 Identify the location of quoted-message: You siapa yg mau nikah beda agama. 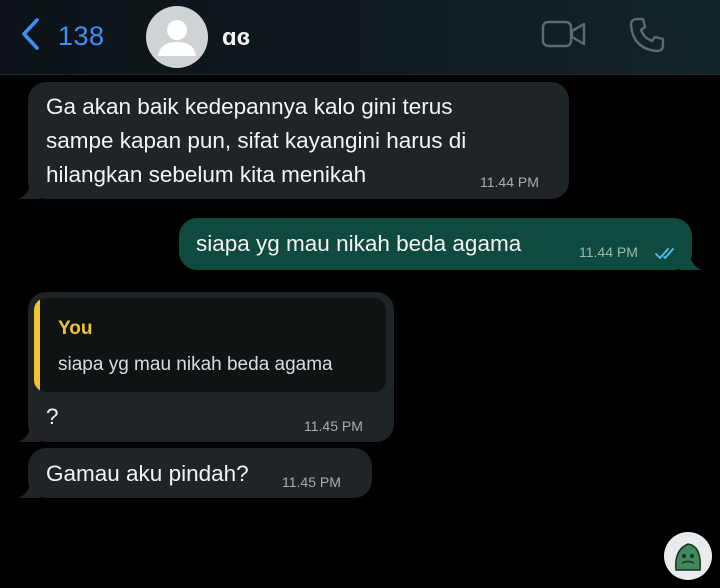
(210, 345).